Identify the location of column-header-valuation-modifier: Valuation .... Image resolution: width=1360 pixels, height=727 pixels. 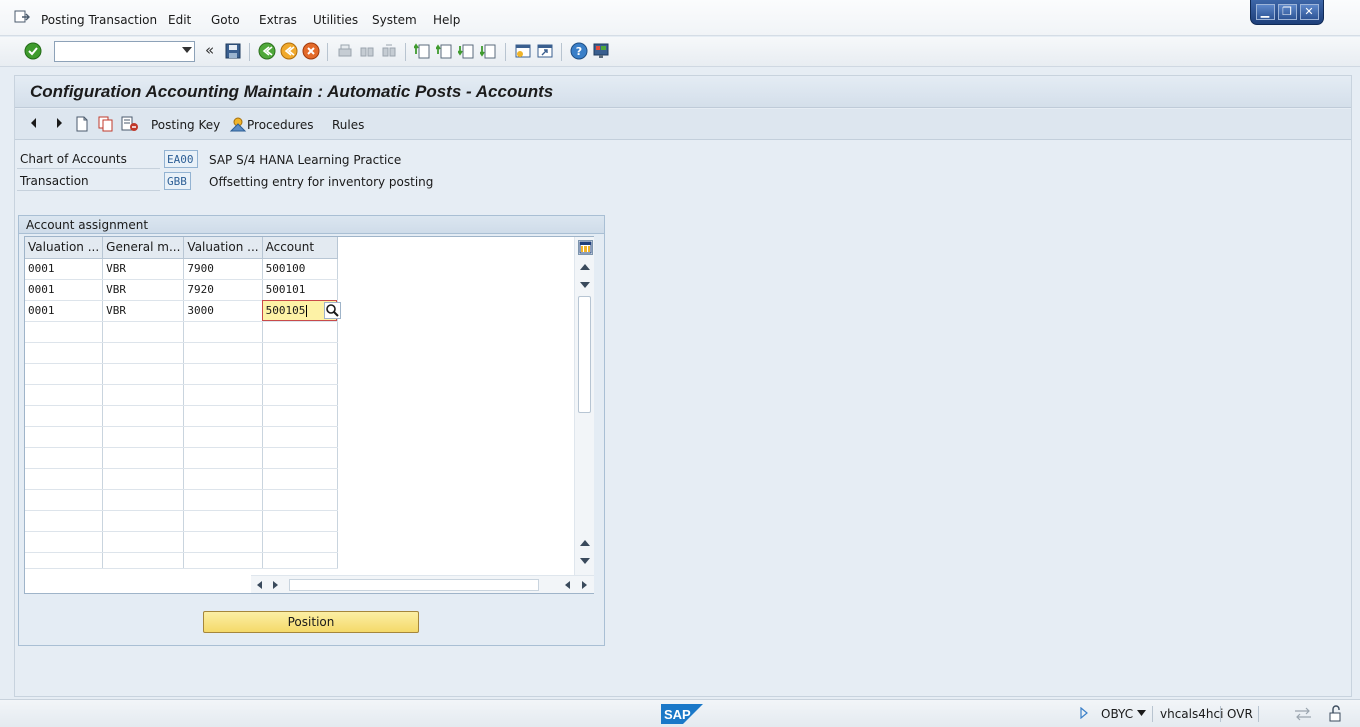
(64, 248).